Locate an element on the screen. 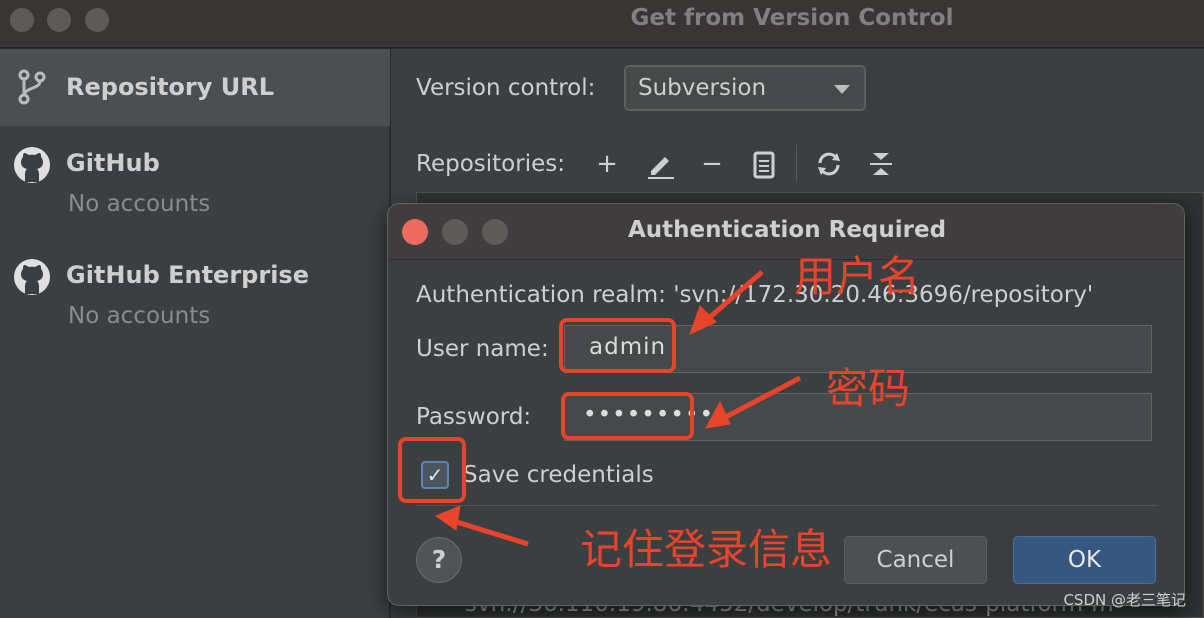 This screenshot has width=1204, height=618. sidebar-item-github: GitHub No accounts is located at coordinates (195, 184).